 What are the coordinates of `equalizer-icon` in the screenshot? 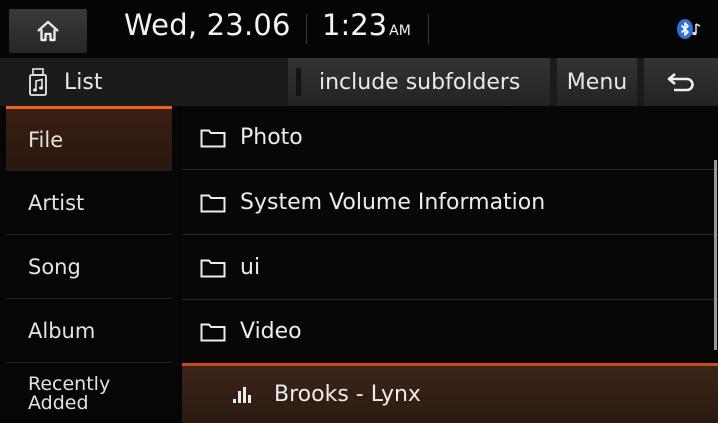 It's located at (243, 395).